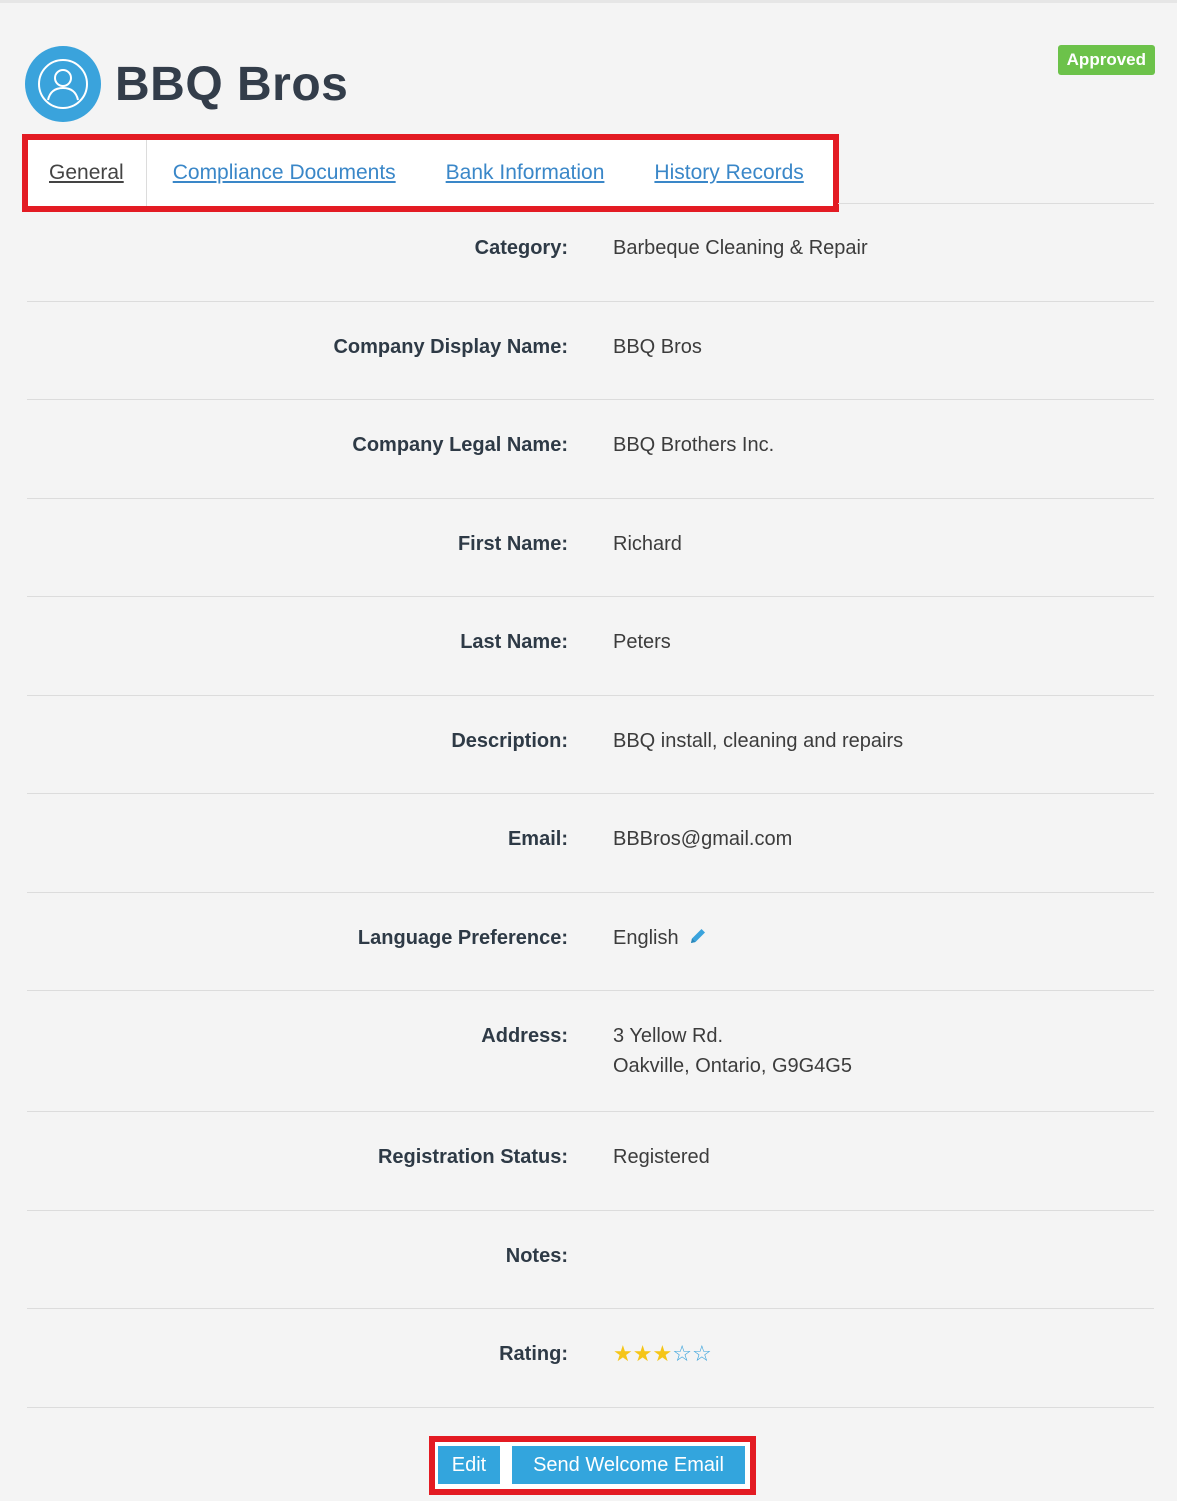  Describe the element at coordinates (590, 1260) in the screenshot. I see `row-notes: Notes:` at that location.